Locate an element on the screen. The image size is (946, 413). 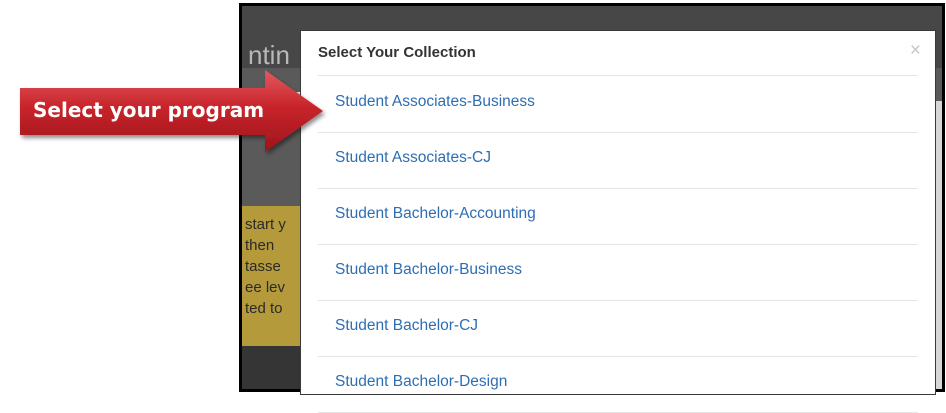
background-notice-line: ted to is located at coordinates (264, 308).